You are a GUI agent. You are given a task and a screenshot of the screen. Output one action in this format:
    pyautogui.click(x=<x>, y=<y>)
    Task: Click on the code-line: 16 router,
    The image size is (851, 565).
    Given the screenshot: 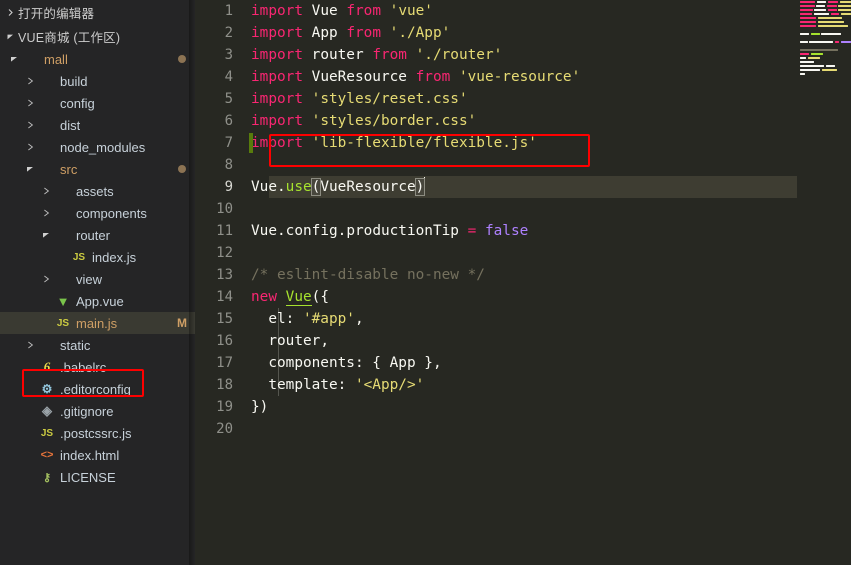 What is the action you would take?
    pyautogui.click(x=523, y=341)
    